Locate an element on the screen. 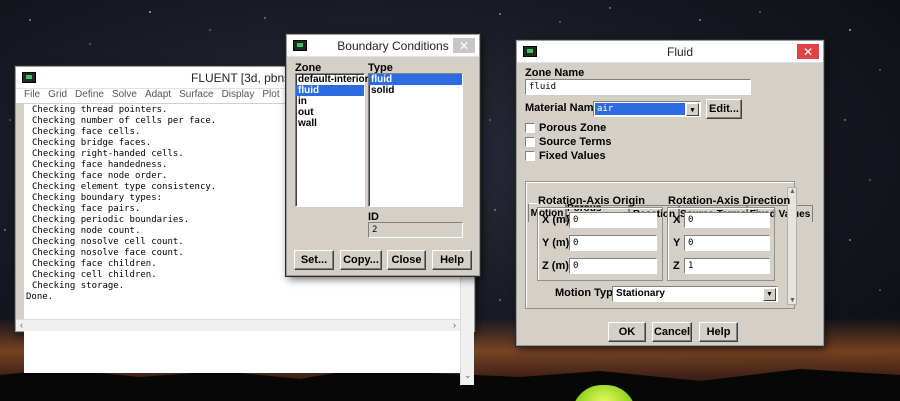  direction-x-label: X is located at coordinates (677, 220).